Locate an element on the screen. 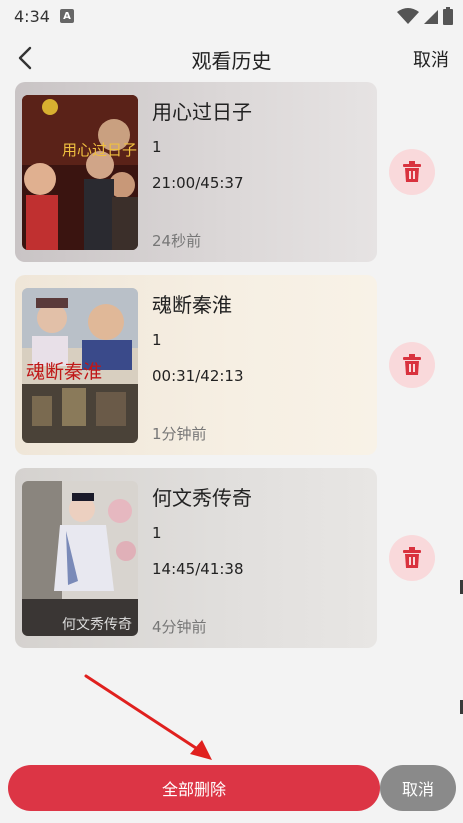 The image size is (463, 823). video-title: 用心过日子 is located at coordinates (202, 112).